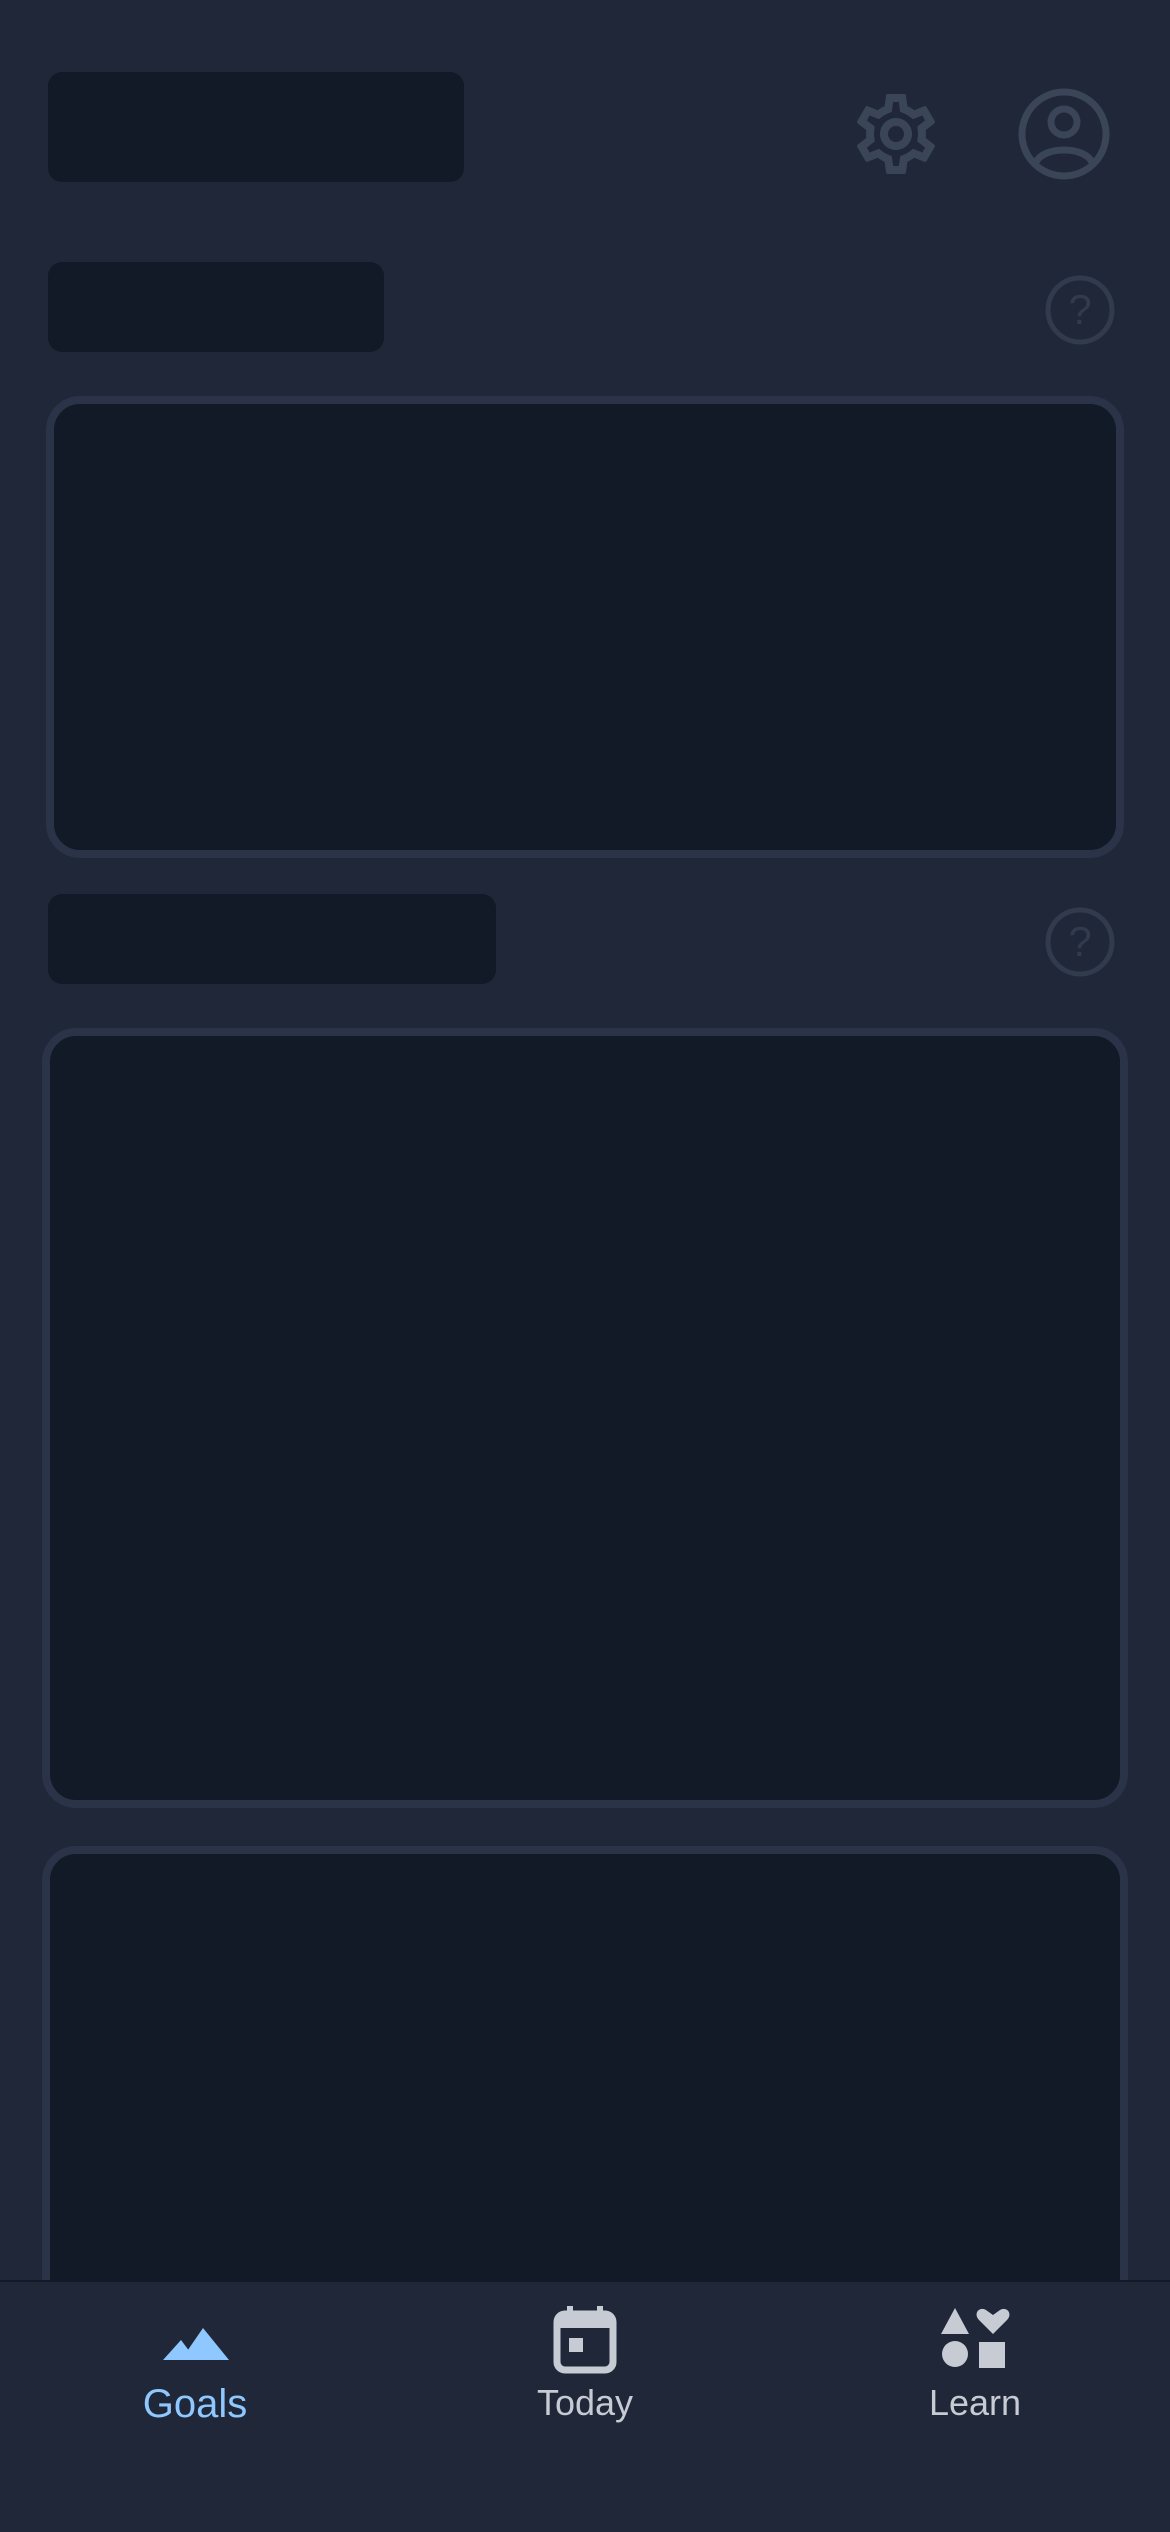 This screenshot has width=1170, height=2532. I want to click on nav-label-learn: Learn, so click(975, 2402).